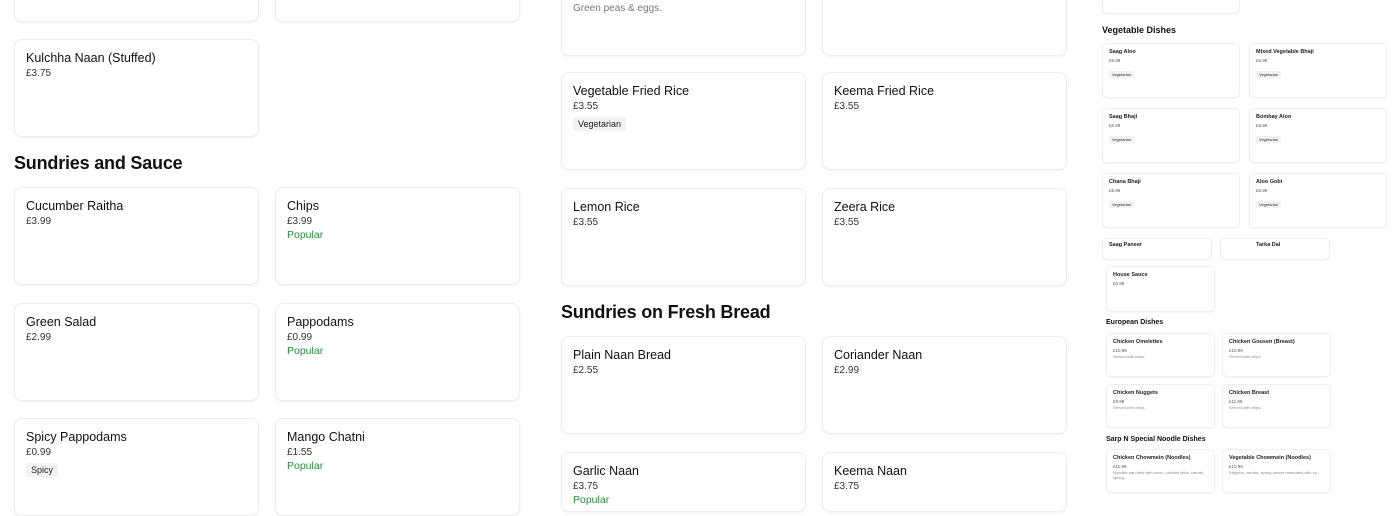  I want to click on menu-item-coriander-naan: Coriander Naan £2.99, so click(944, 385).